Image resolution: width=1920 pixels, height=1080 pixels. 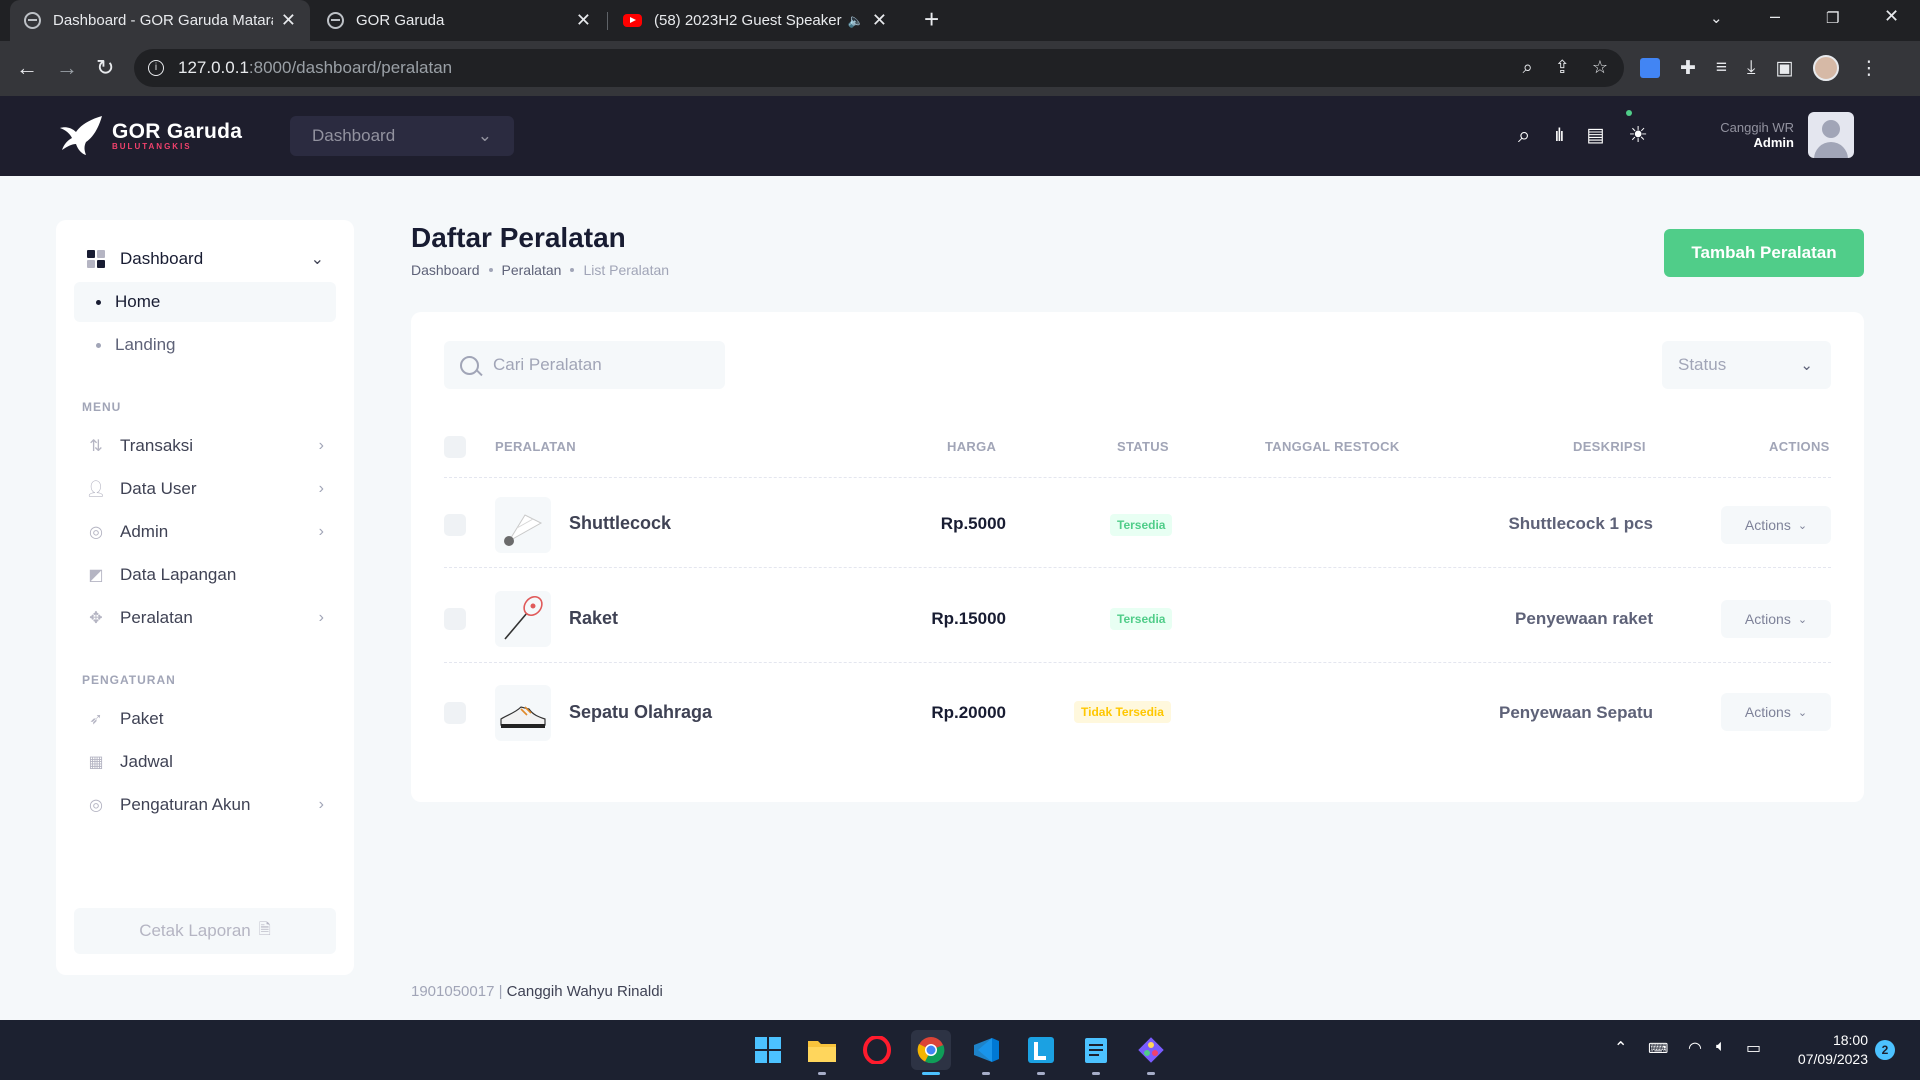 I want to click on select-all-checkbox, so click(x=455, y=447).